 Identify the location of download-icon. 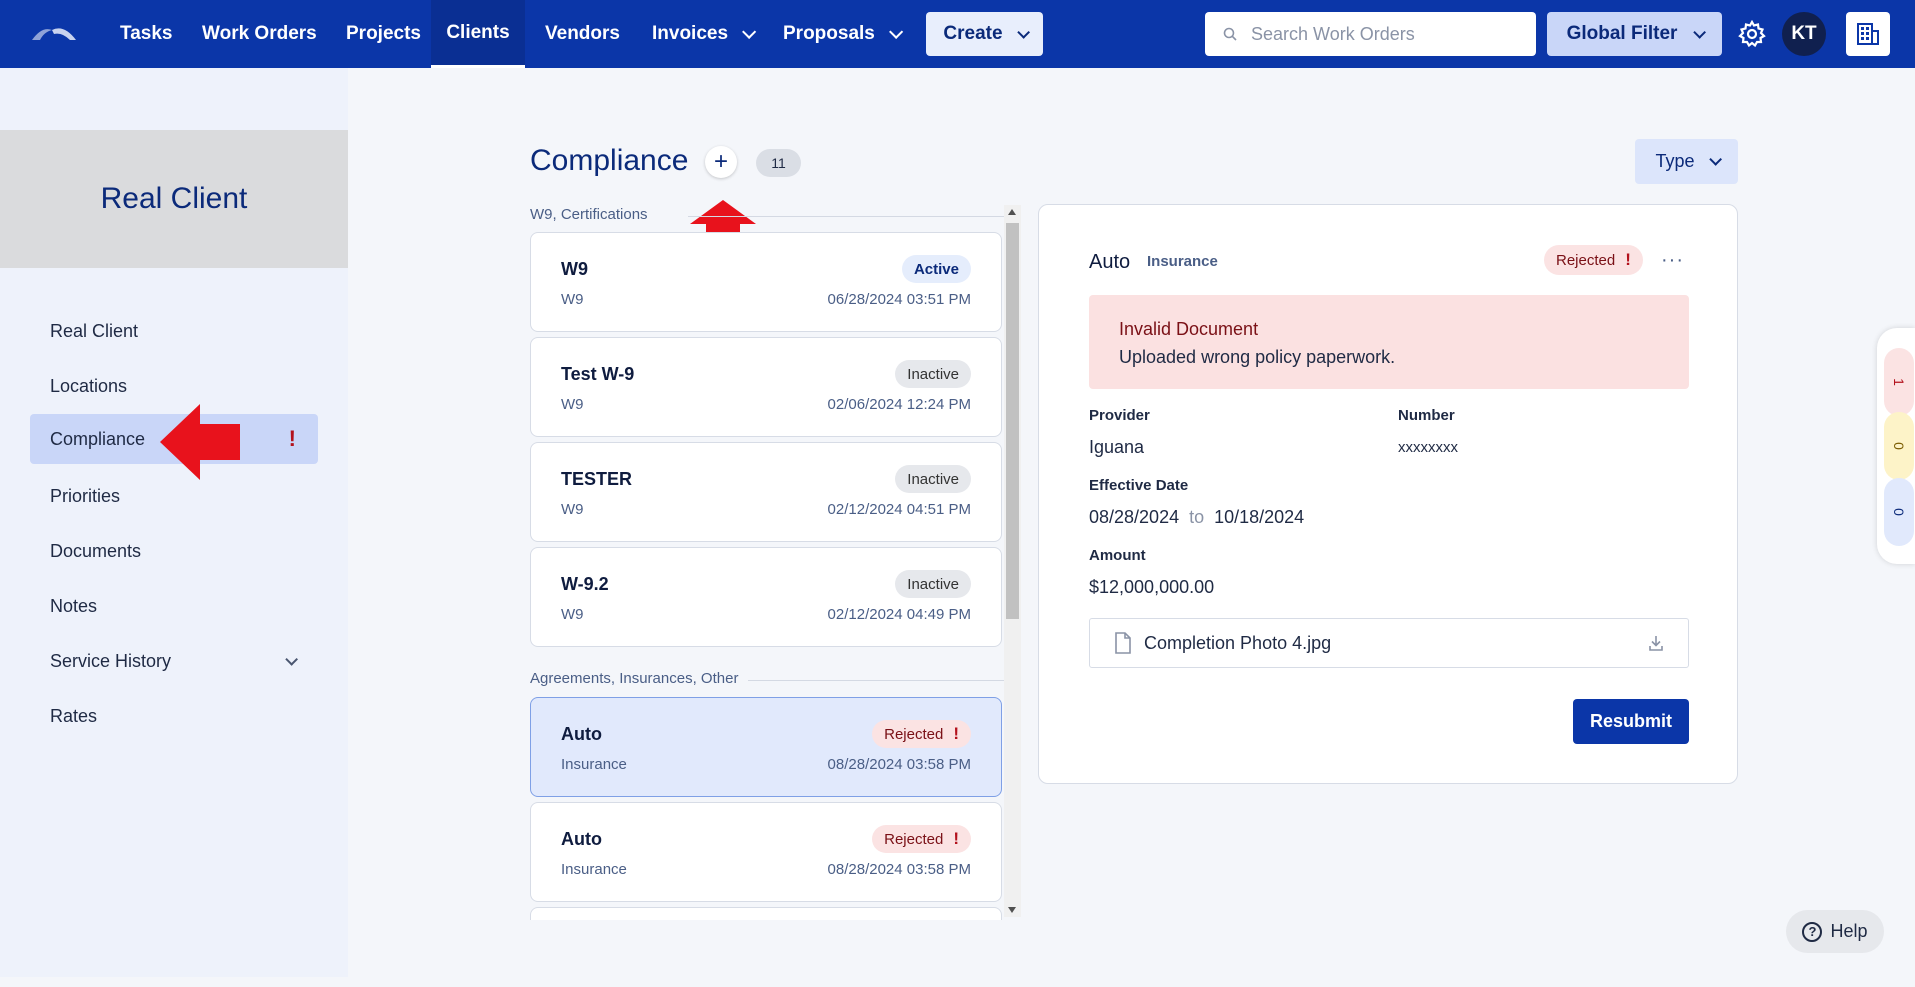
(1656, 643).